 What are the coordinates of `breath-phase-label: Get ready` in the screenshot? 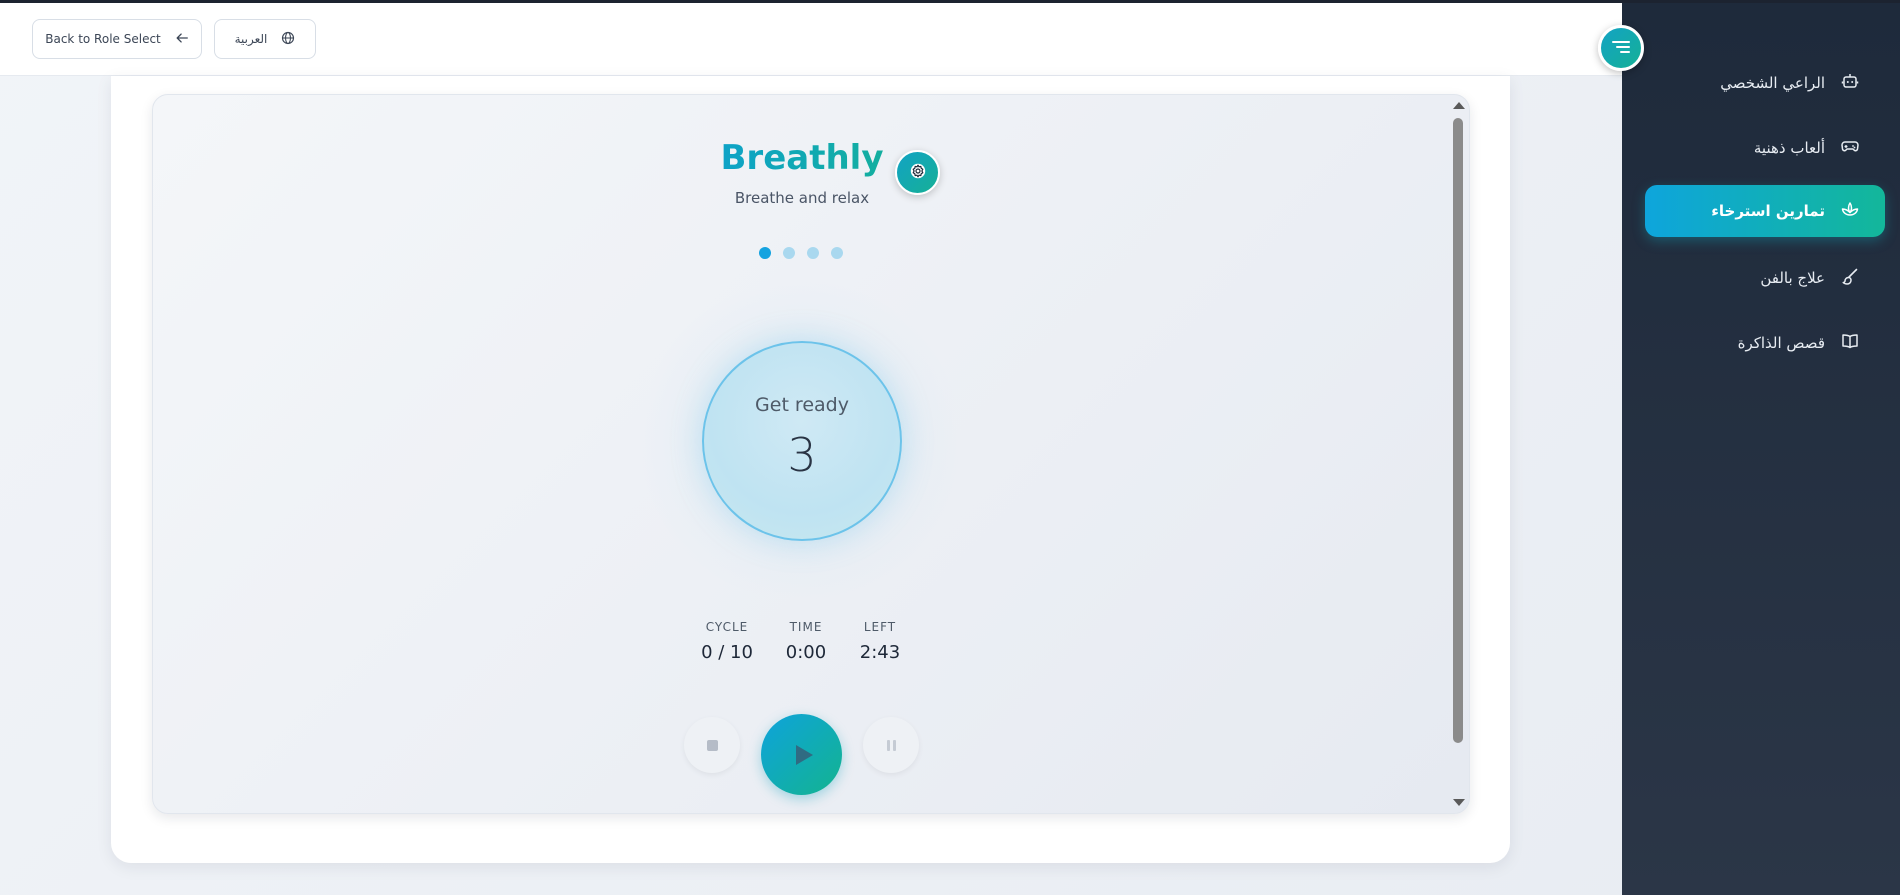 It's located at (802, 405).